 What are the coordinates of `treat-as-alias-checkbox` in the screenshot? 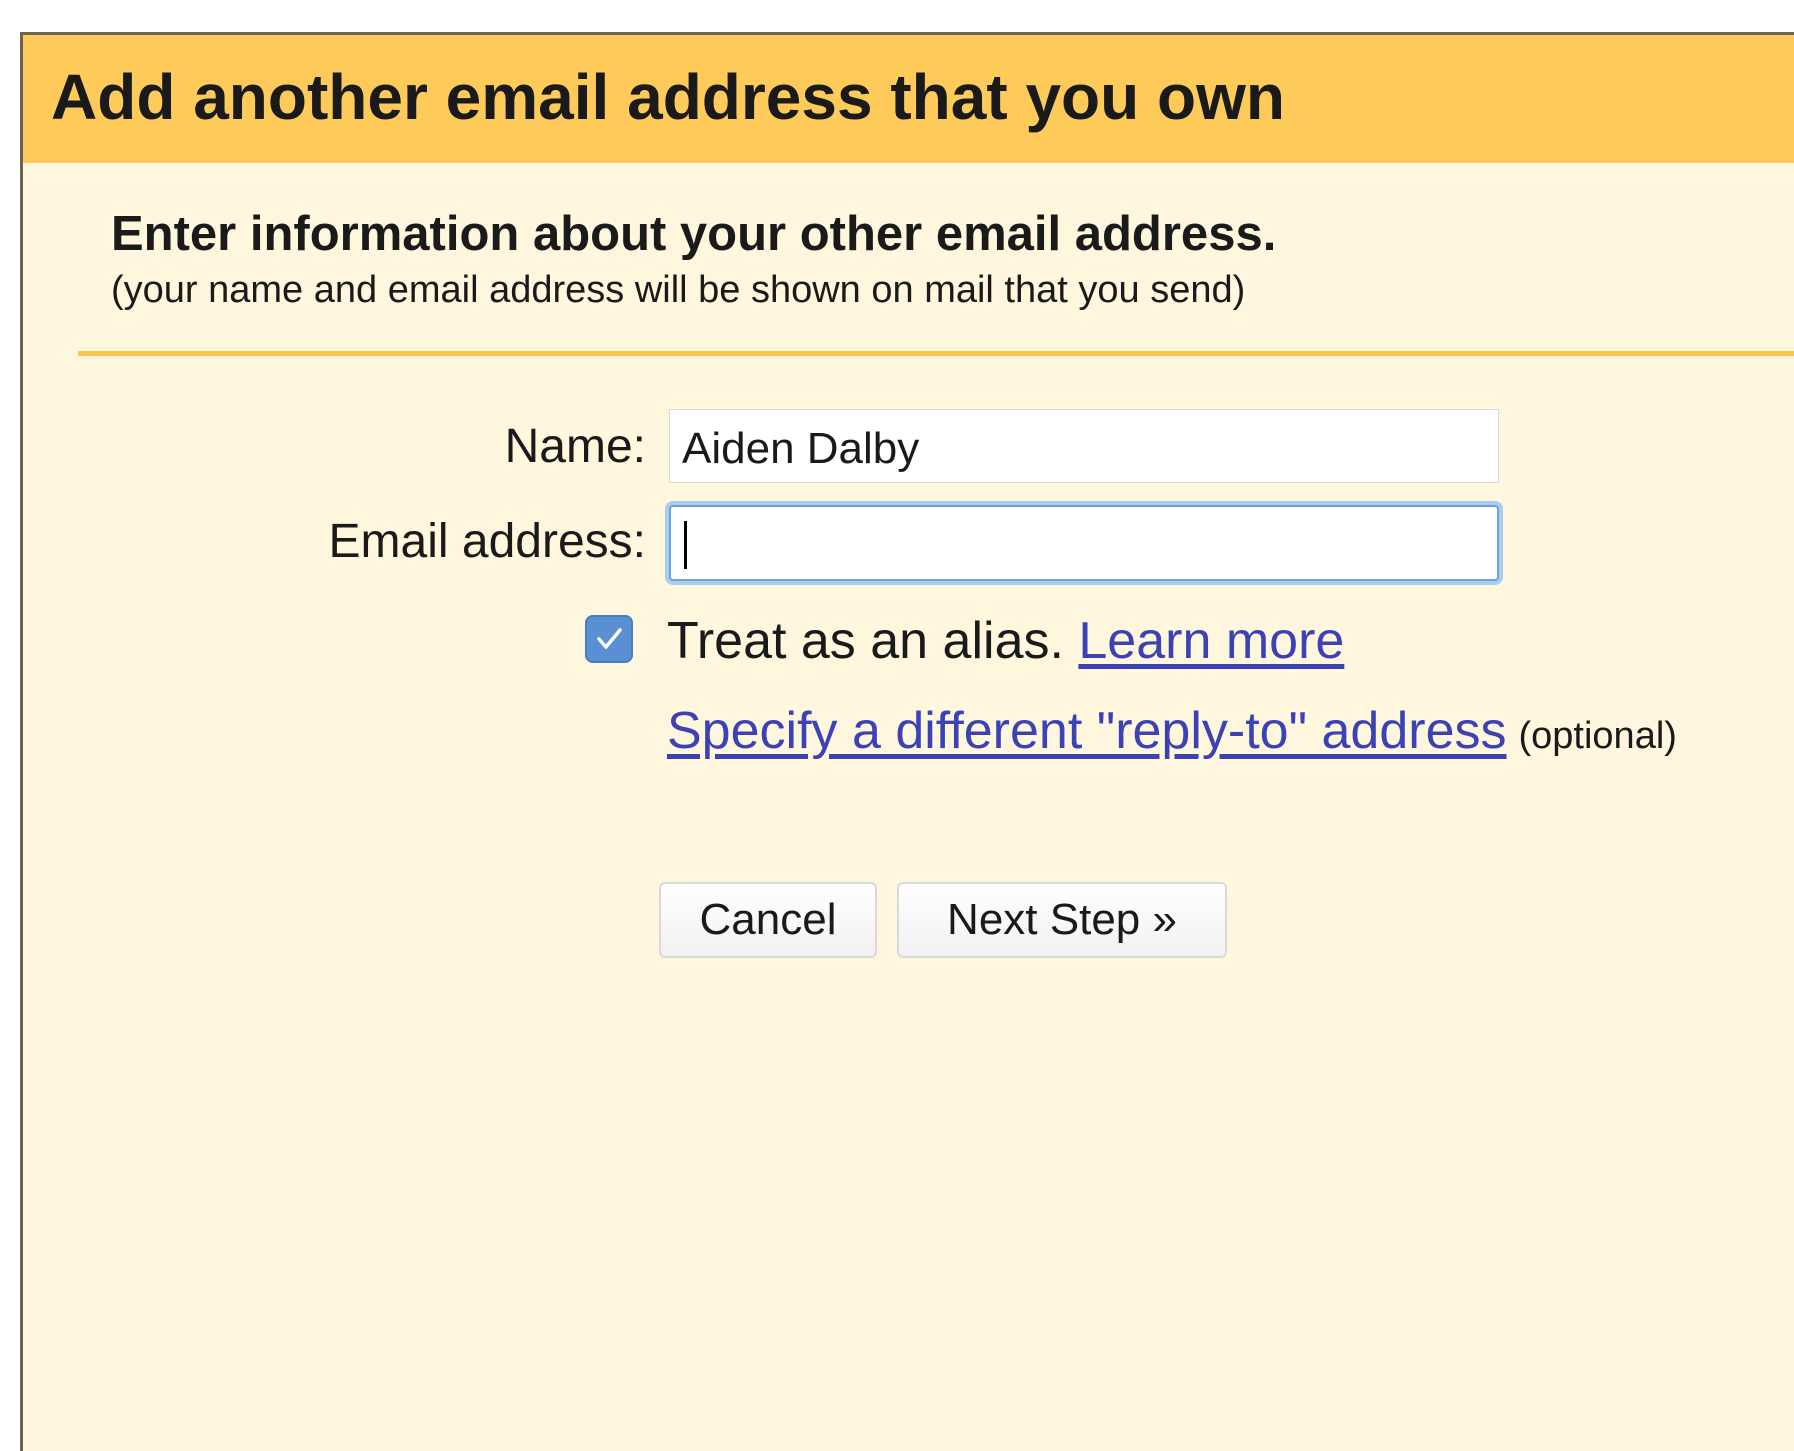 It's located at (609, 639).